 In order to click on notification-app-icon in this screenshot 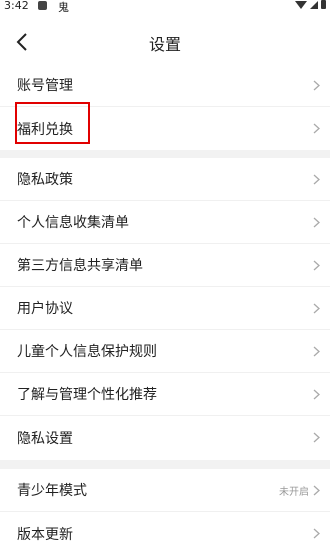, I will do `click(42, 5)`.